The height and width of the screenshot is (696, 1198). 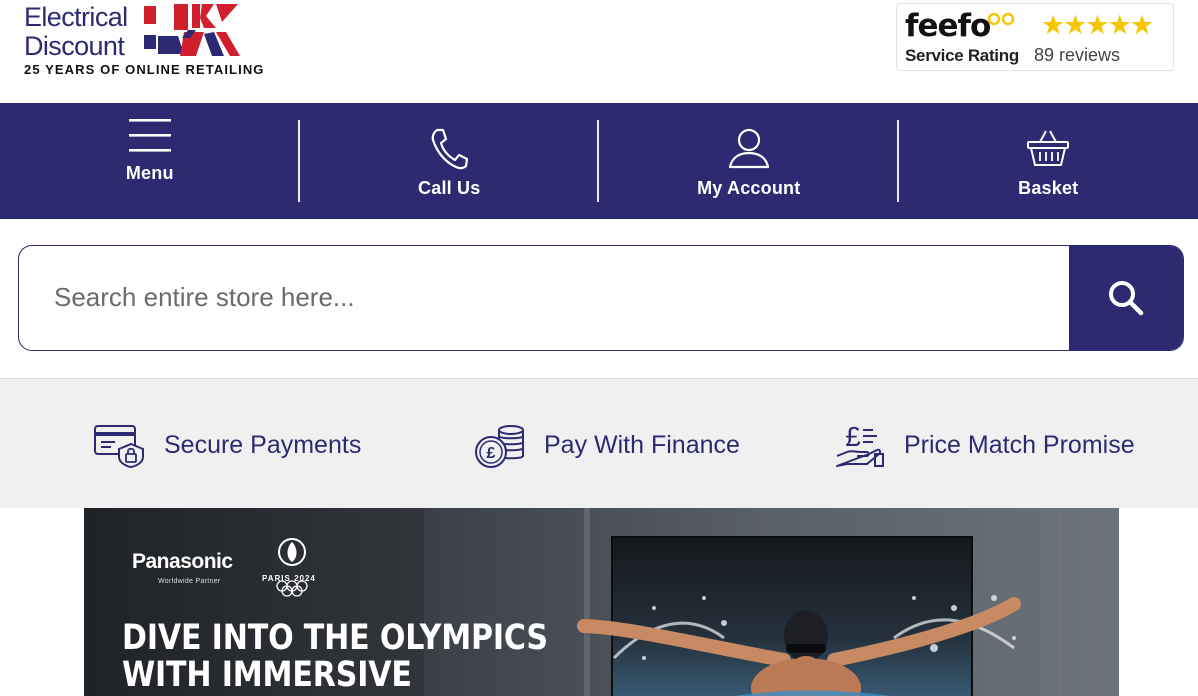 What do you see at coordinates (292, 567) in the screenshot?
I see `olympics-logo-icon` at bounding box center [292, 567].